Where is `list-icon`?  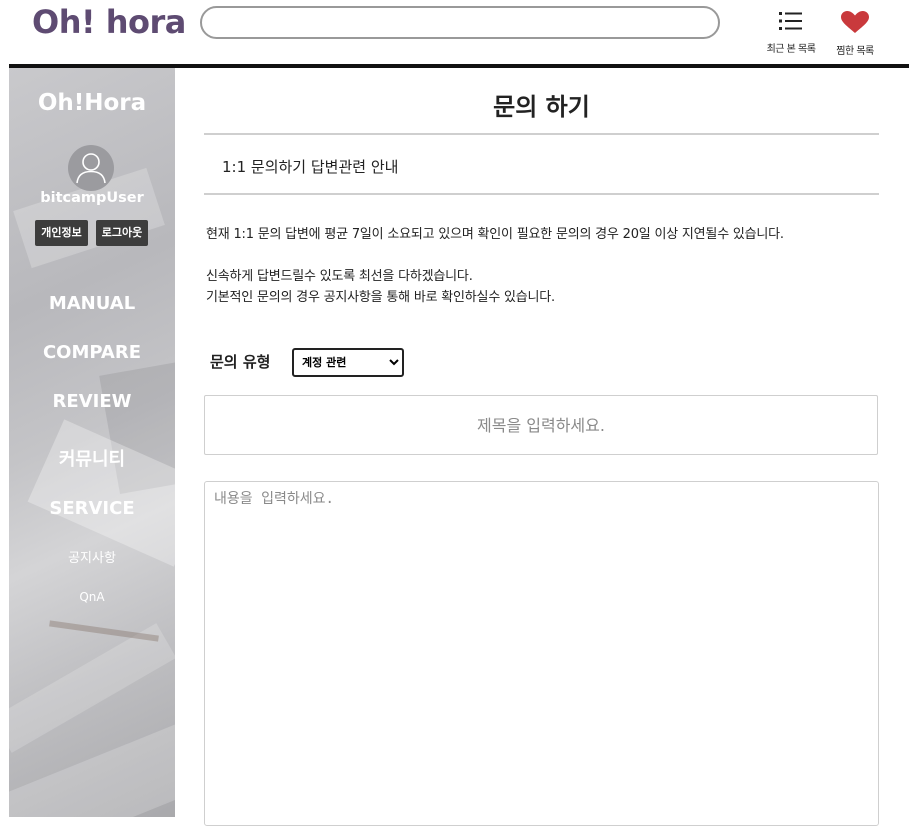
list-icon is located at coordinates (790, 21).